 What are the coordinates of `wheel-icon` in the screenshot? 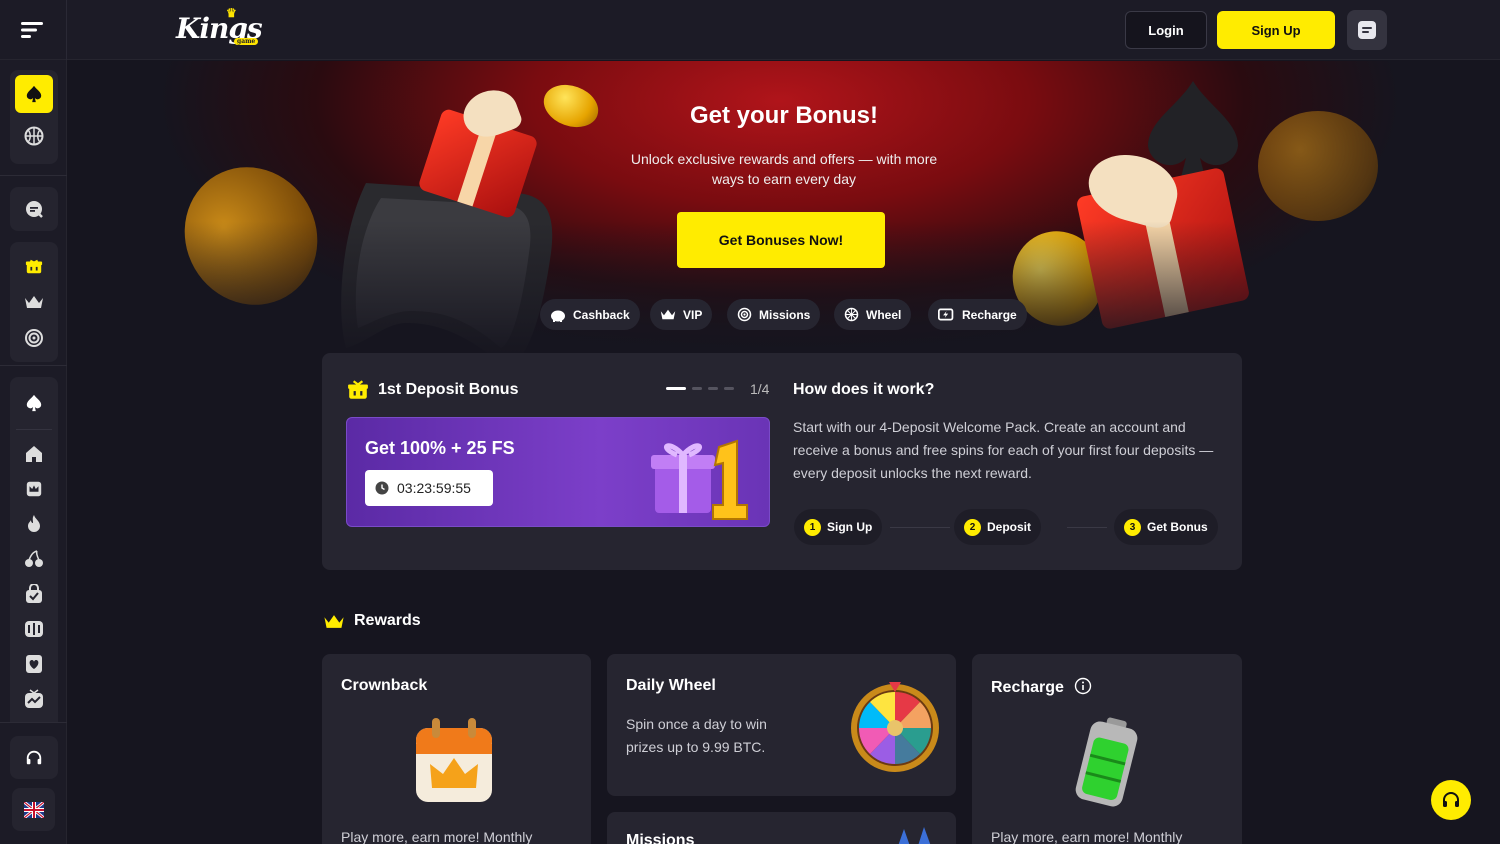 It's located at (851, 314).